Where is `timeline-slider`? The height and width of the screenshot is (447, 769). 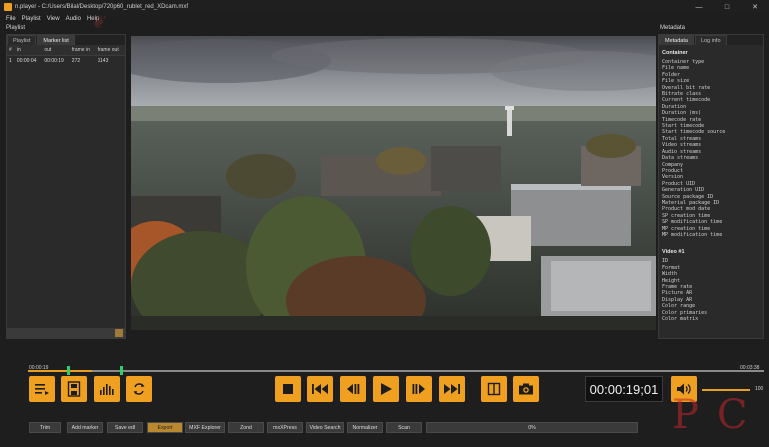 timeline-slider is located at coordinates (396, 371).